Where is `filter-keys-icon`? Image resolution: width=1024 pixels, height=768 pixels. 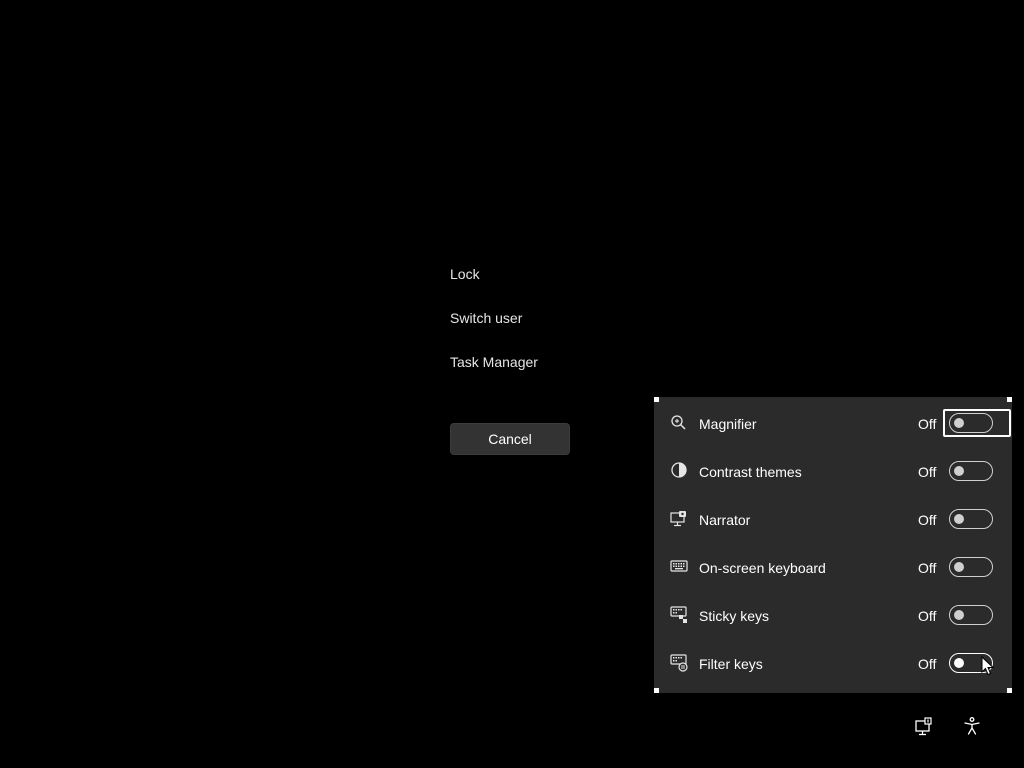 filter-keys-icon is located at coordinates (679, 663).